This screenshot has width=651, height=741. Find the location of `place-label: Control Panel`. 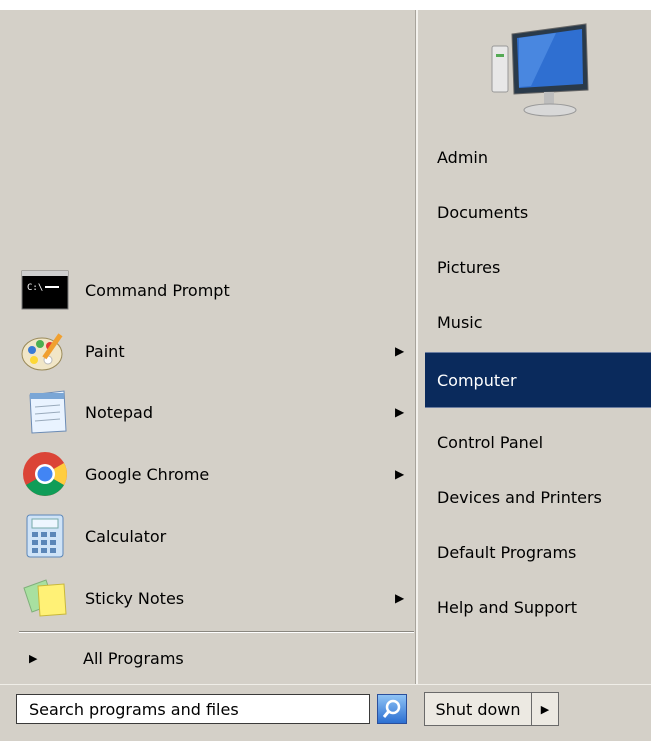

place-label: Control Panel is located at coordinates (490, 442).